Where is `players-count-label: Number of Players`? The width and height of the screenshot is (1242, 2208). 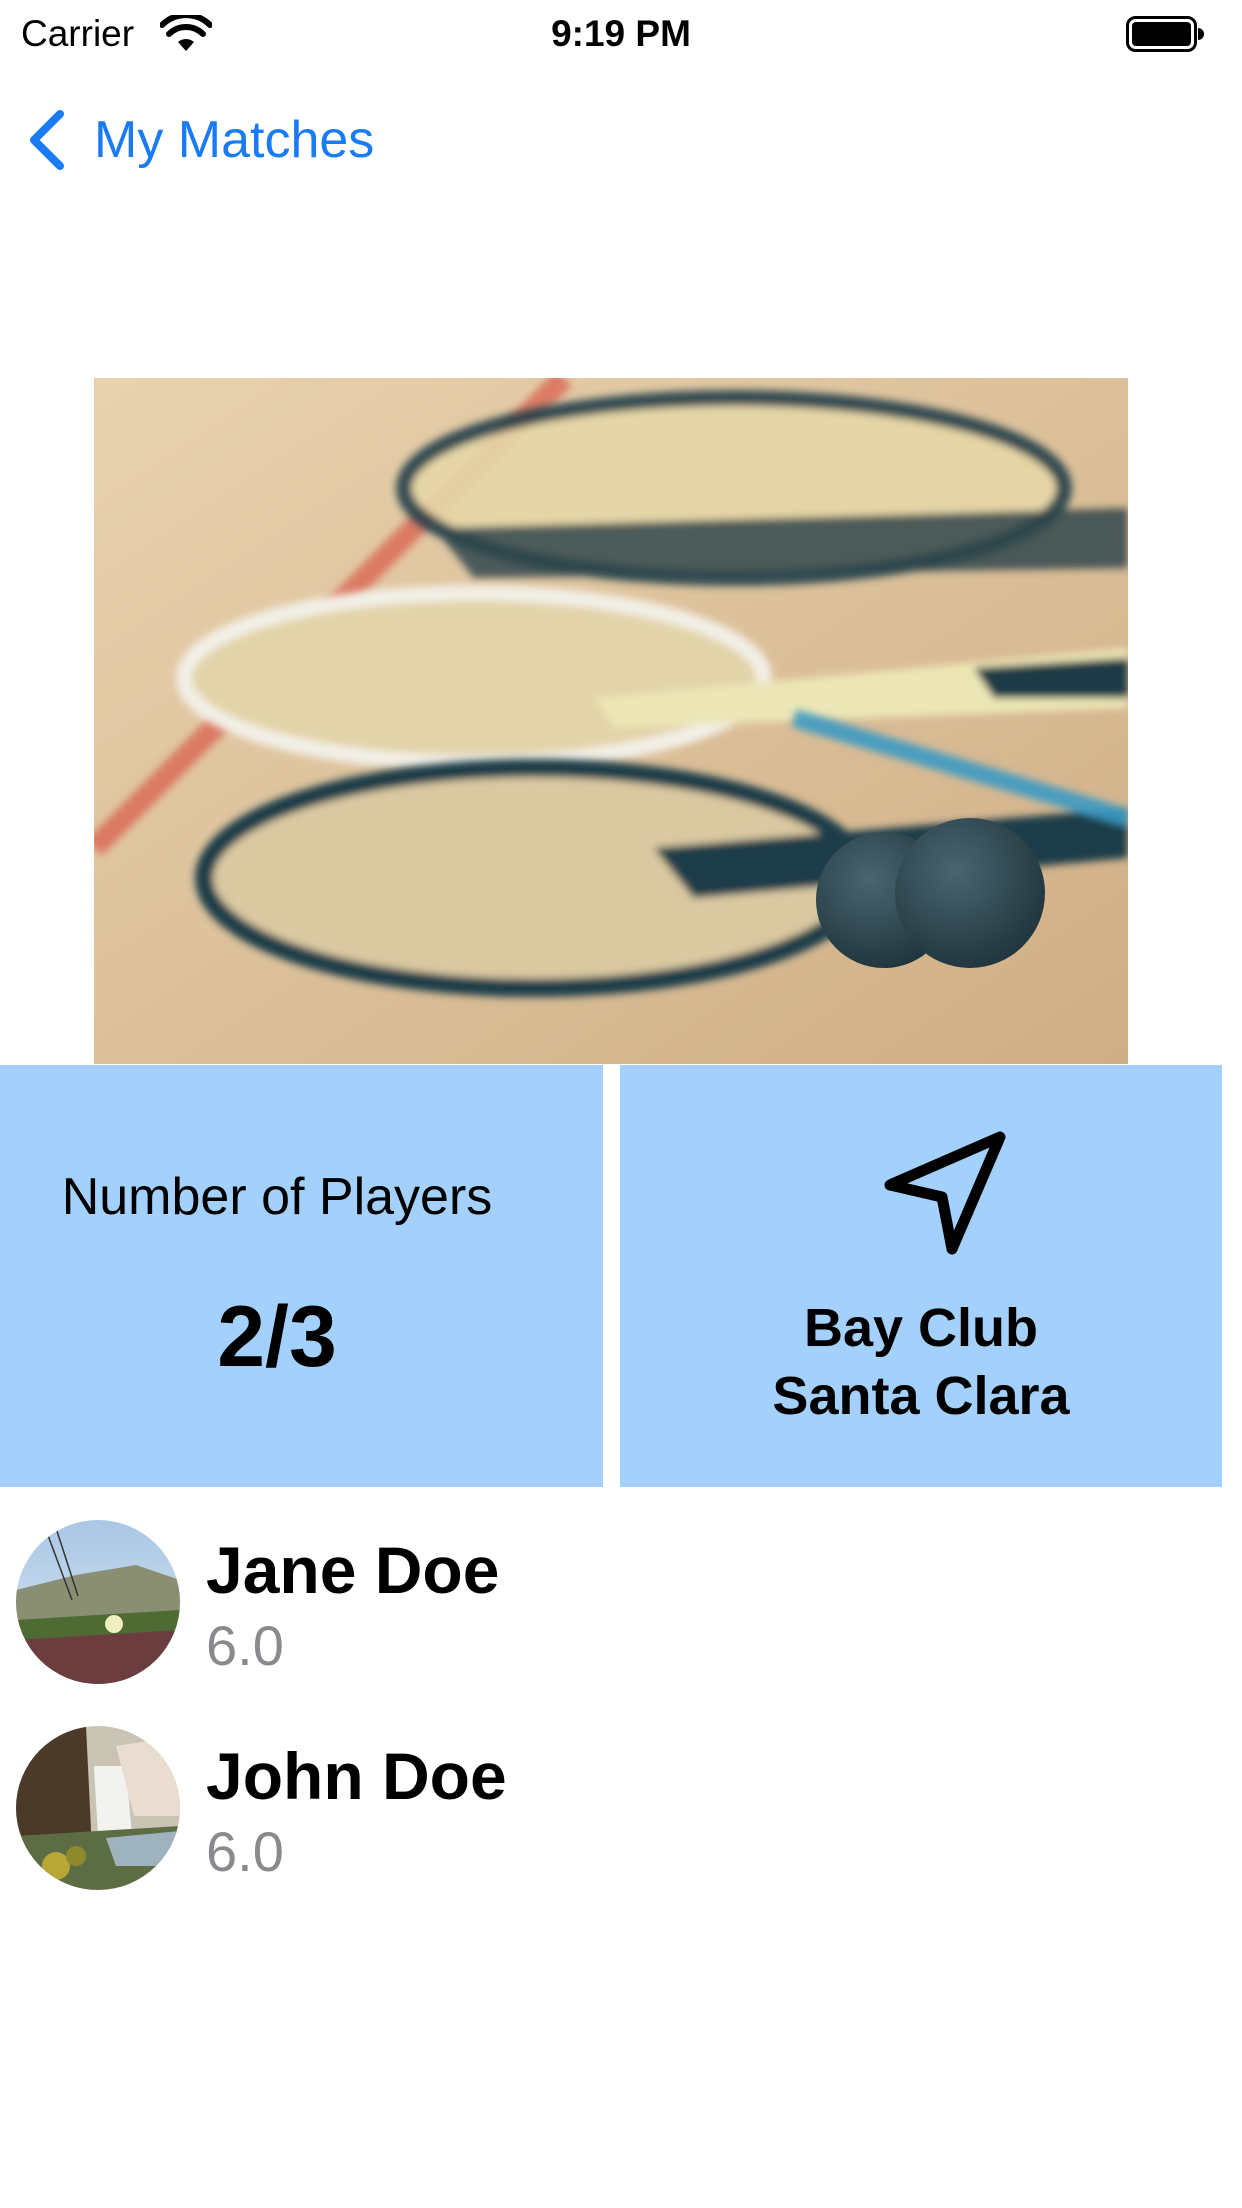 players-count-label: Number of Players is located at coordinates (277, 1197).